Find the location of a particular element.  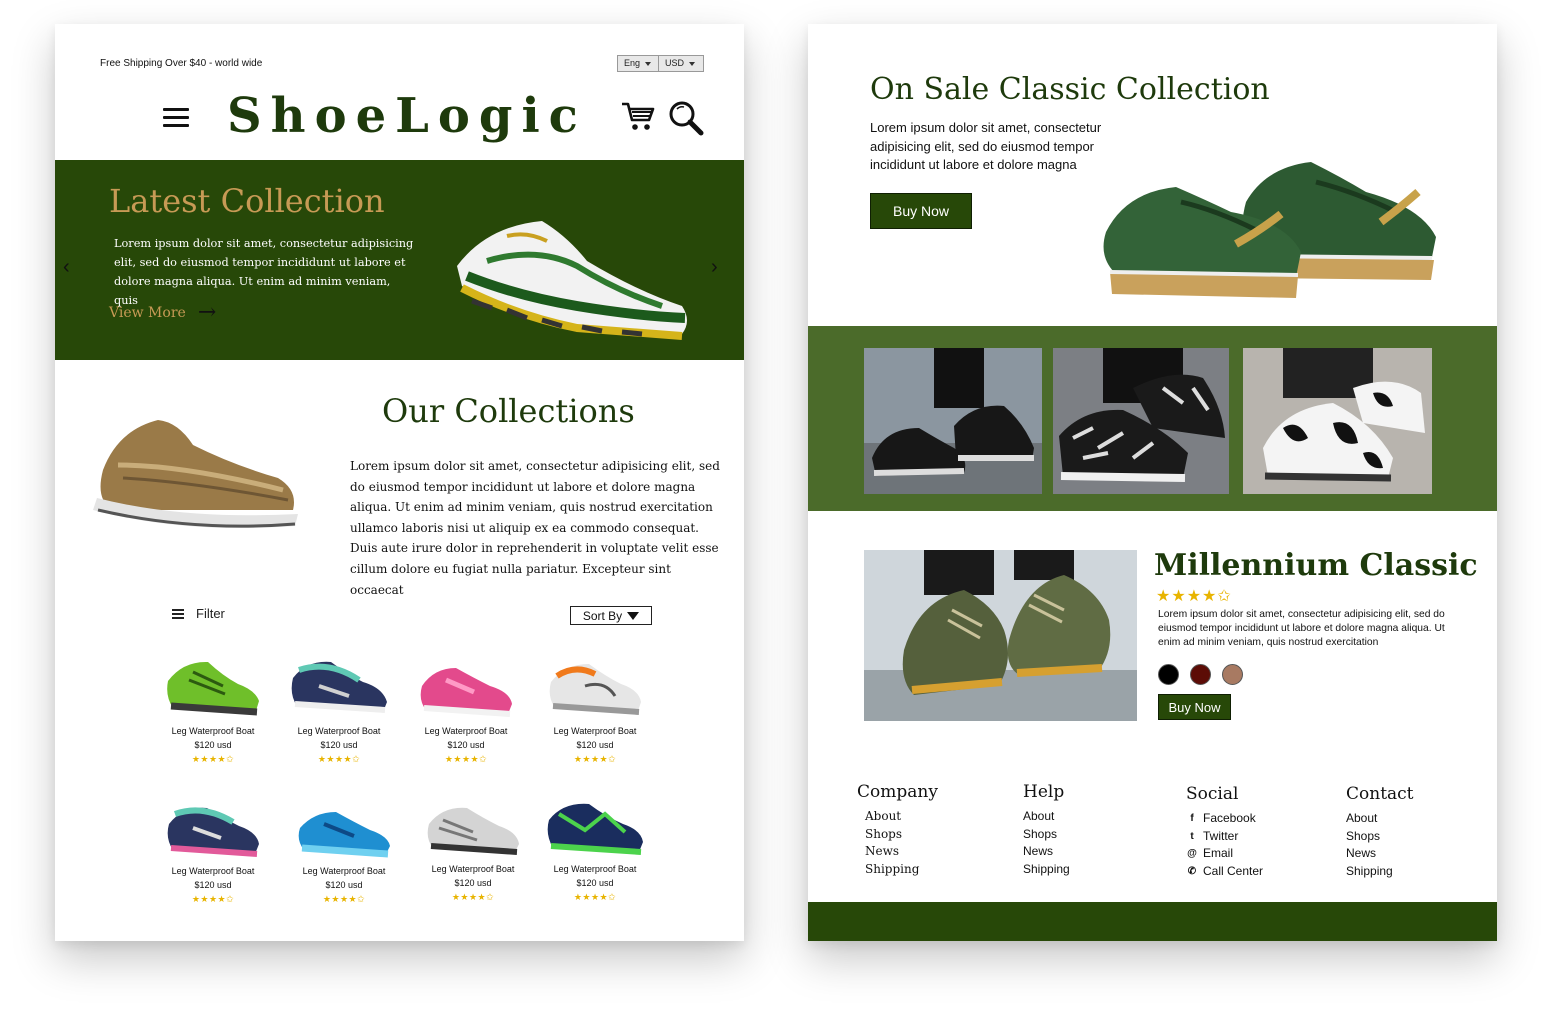

gallery-image-patterned-sneakers is located at coordinates (1141, 421).